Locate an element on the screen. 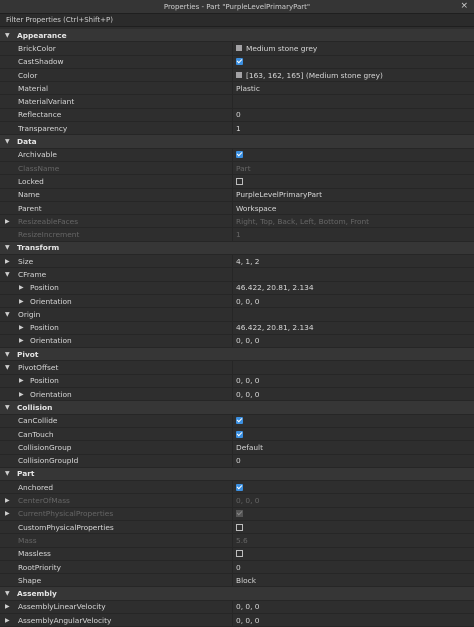 This screenshot has width=474, height=627. property-value: Plastic is located at coordinates (248, 88).